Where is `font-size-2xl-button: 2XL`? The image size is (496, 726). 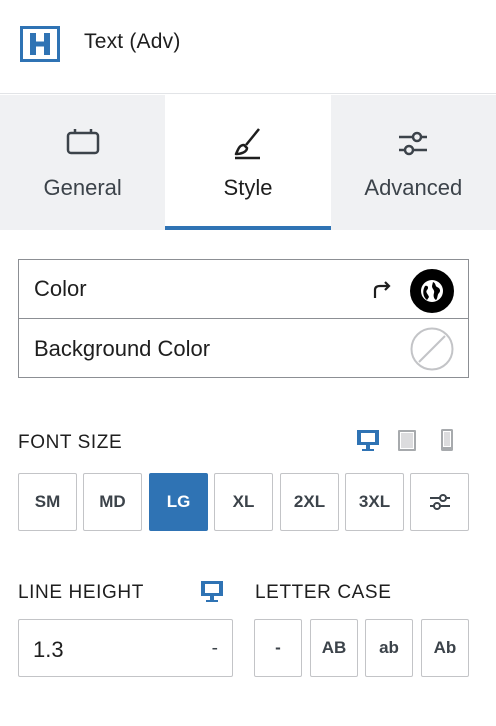 font-size-2xl-button: 2XL is located at coordinates (309, 502).